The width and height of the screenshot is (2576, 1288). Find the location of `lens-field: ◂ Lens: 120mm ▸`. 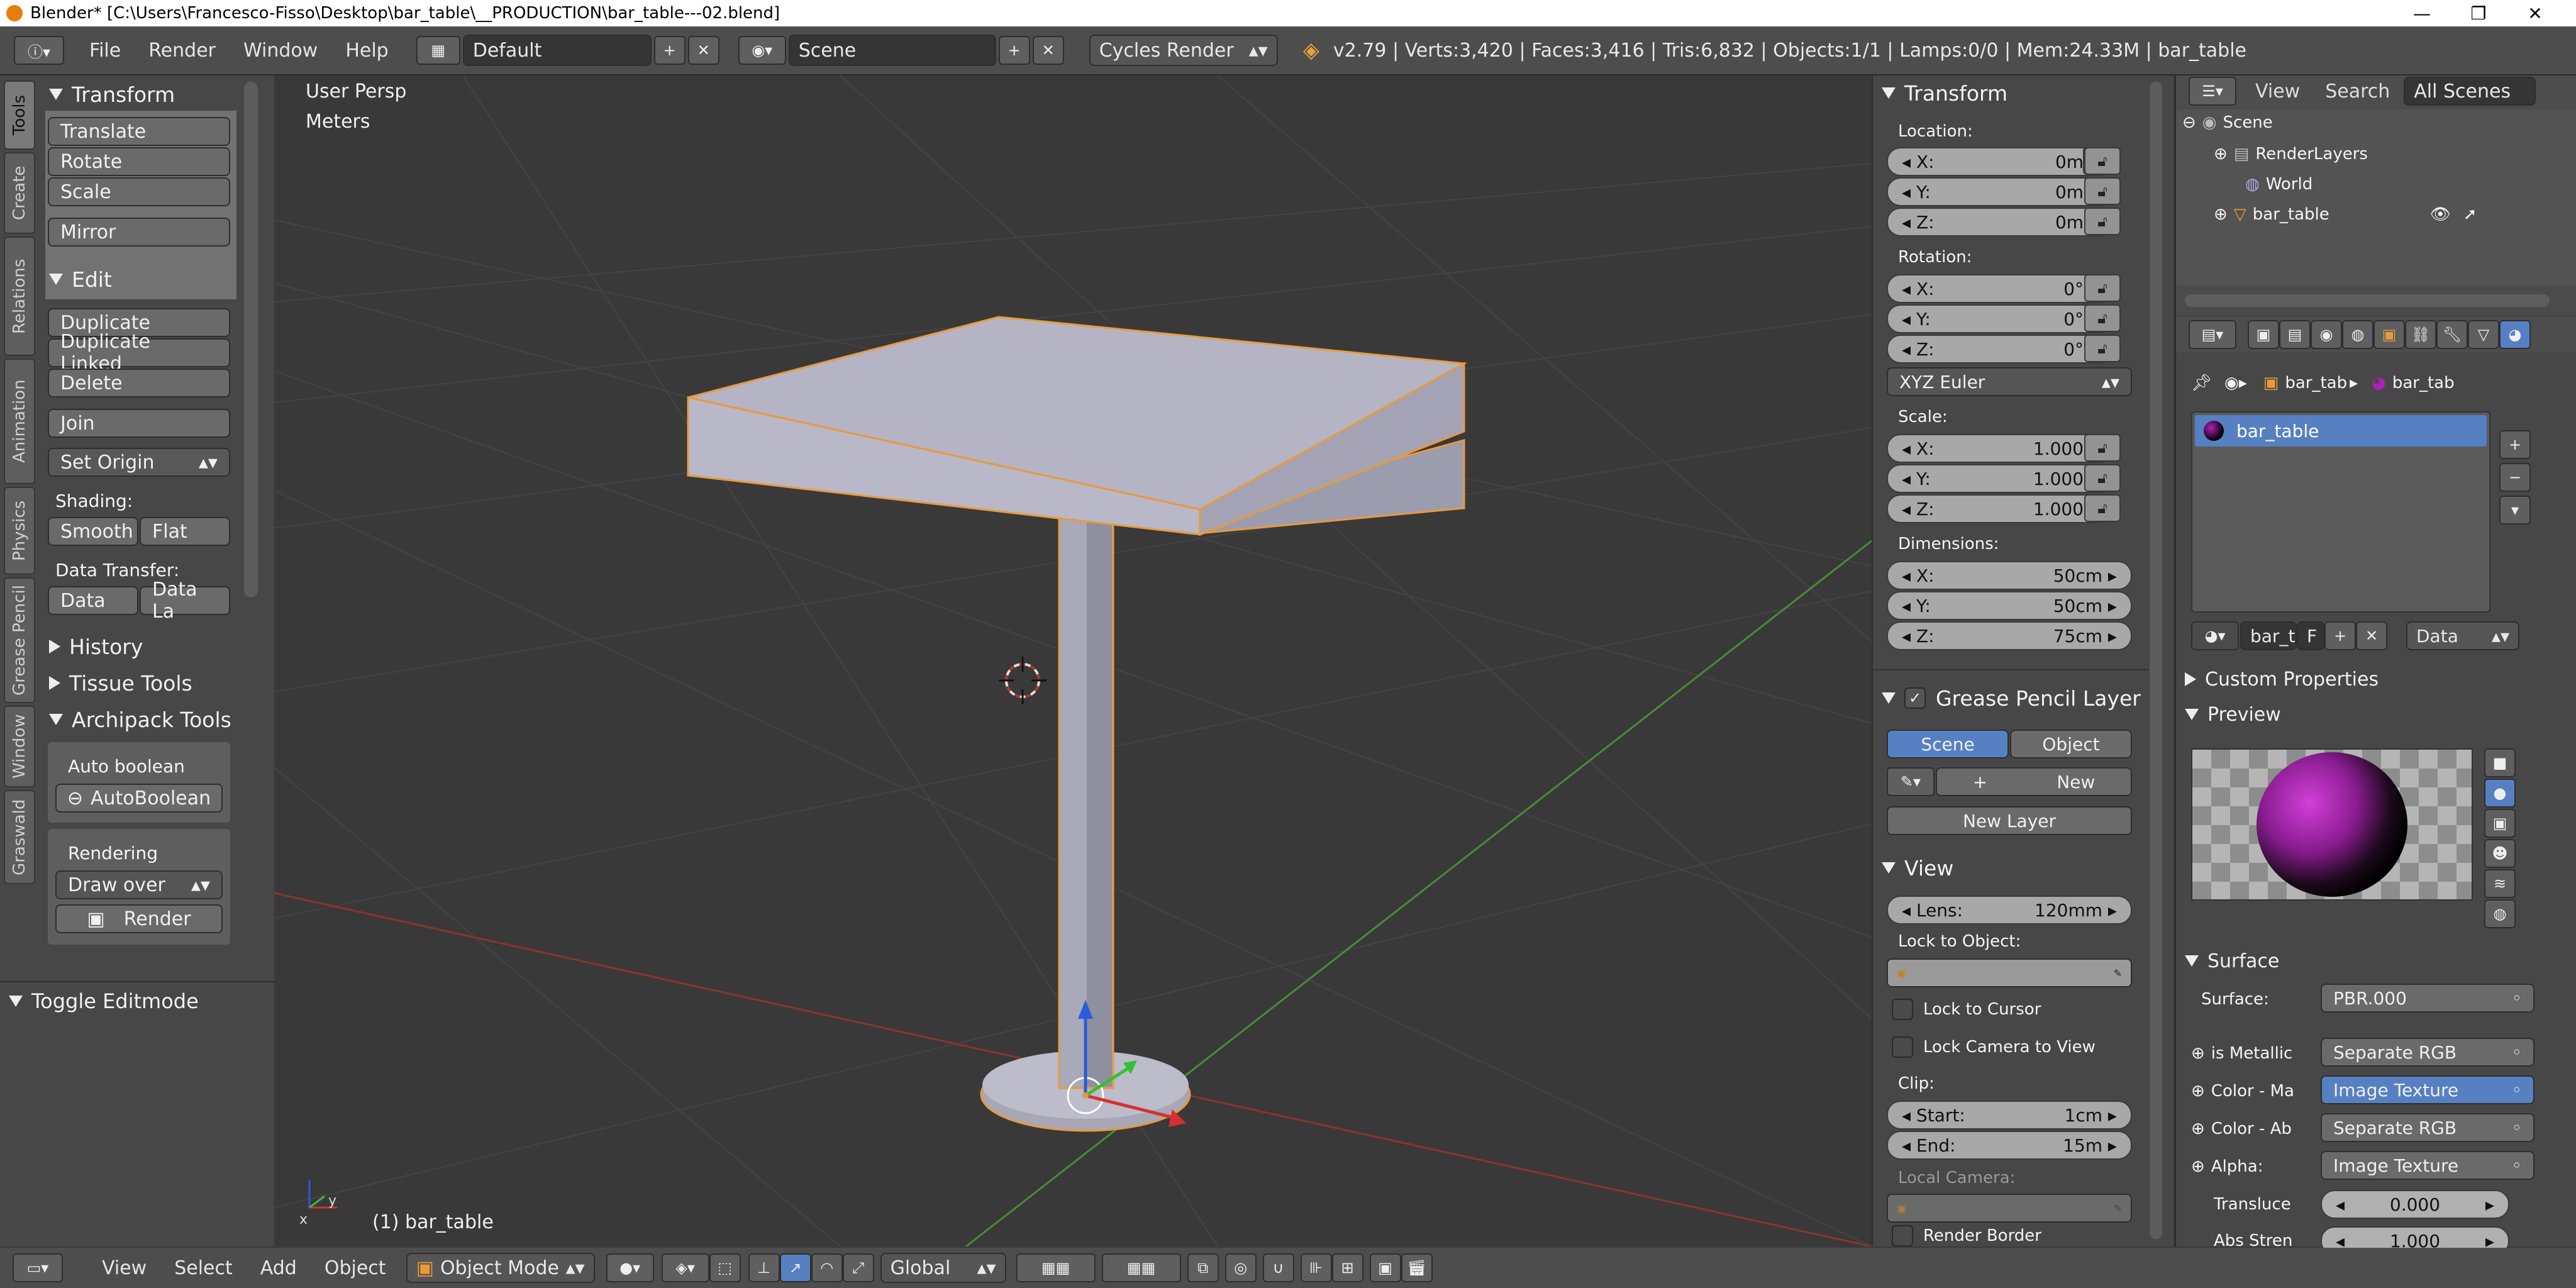

lens-field: ◂ Lens: 120mm ▸ is located at coordinates (2009, 910).